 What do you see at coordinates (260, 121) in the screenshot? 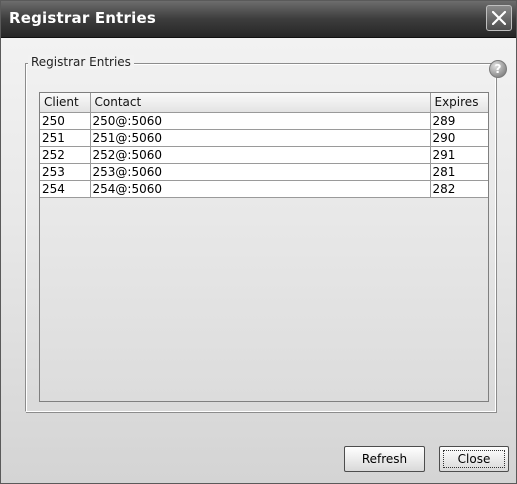
I see `contact-cell: 250@:5060` at bounding box center [260, 121].